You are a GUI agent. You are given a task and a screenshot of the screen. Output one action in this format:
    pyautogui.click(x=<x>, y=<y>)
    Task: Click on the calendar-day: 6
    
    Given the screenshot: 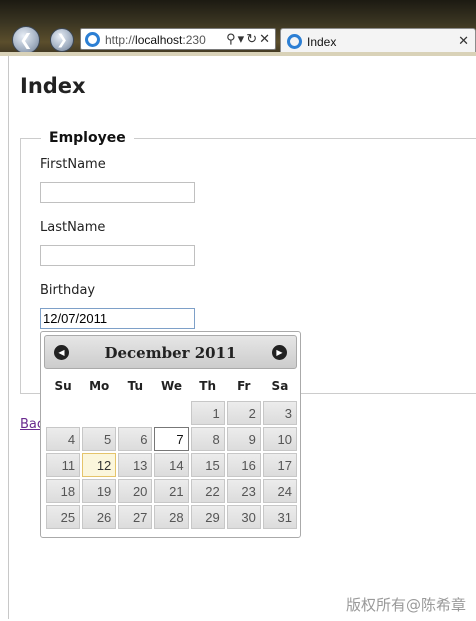 What is the action you would take?
    pyautogui.click(x=135, y=439)
    